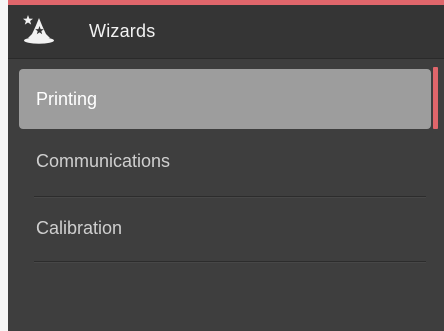 This screenshot has width=444, height=331. Describe the element at coordinates (39, 31) in the screenshot. I see `wizard-hat-icon` at that location.